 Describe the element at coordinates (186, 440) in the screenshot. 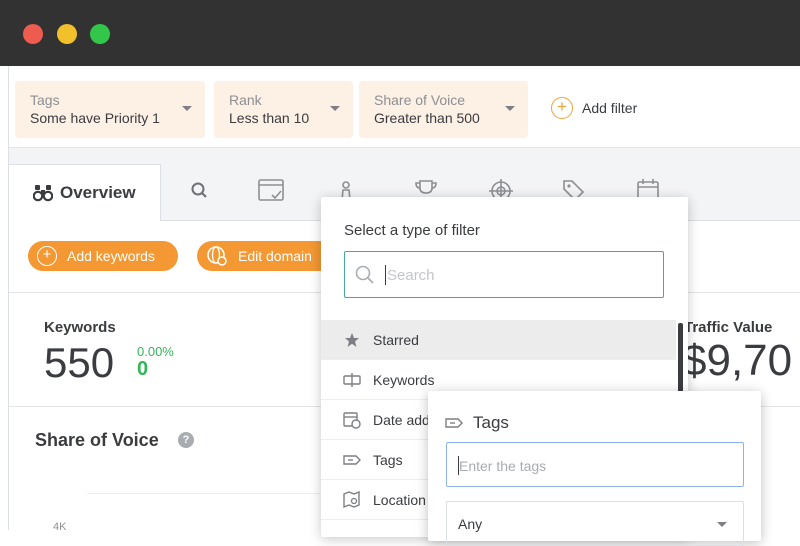

I see `help-icon: ?` at that location.